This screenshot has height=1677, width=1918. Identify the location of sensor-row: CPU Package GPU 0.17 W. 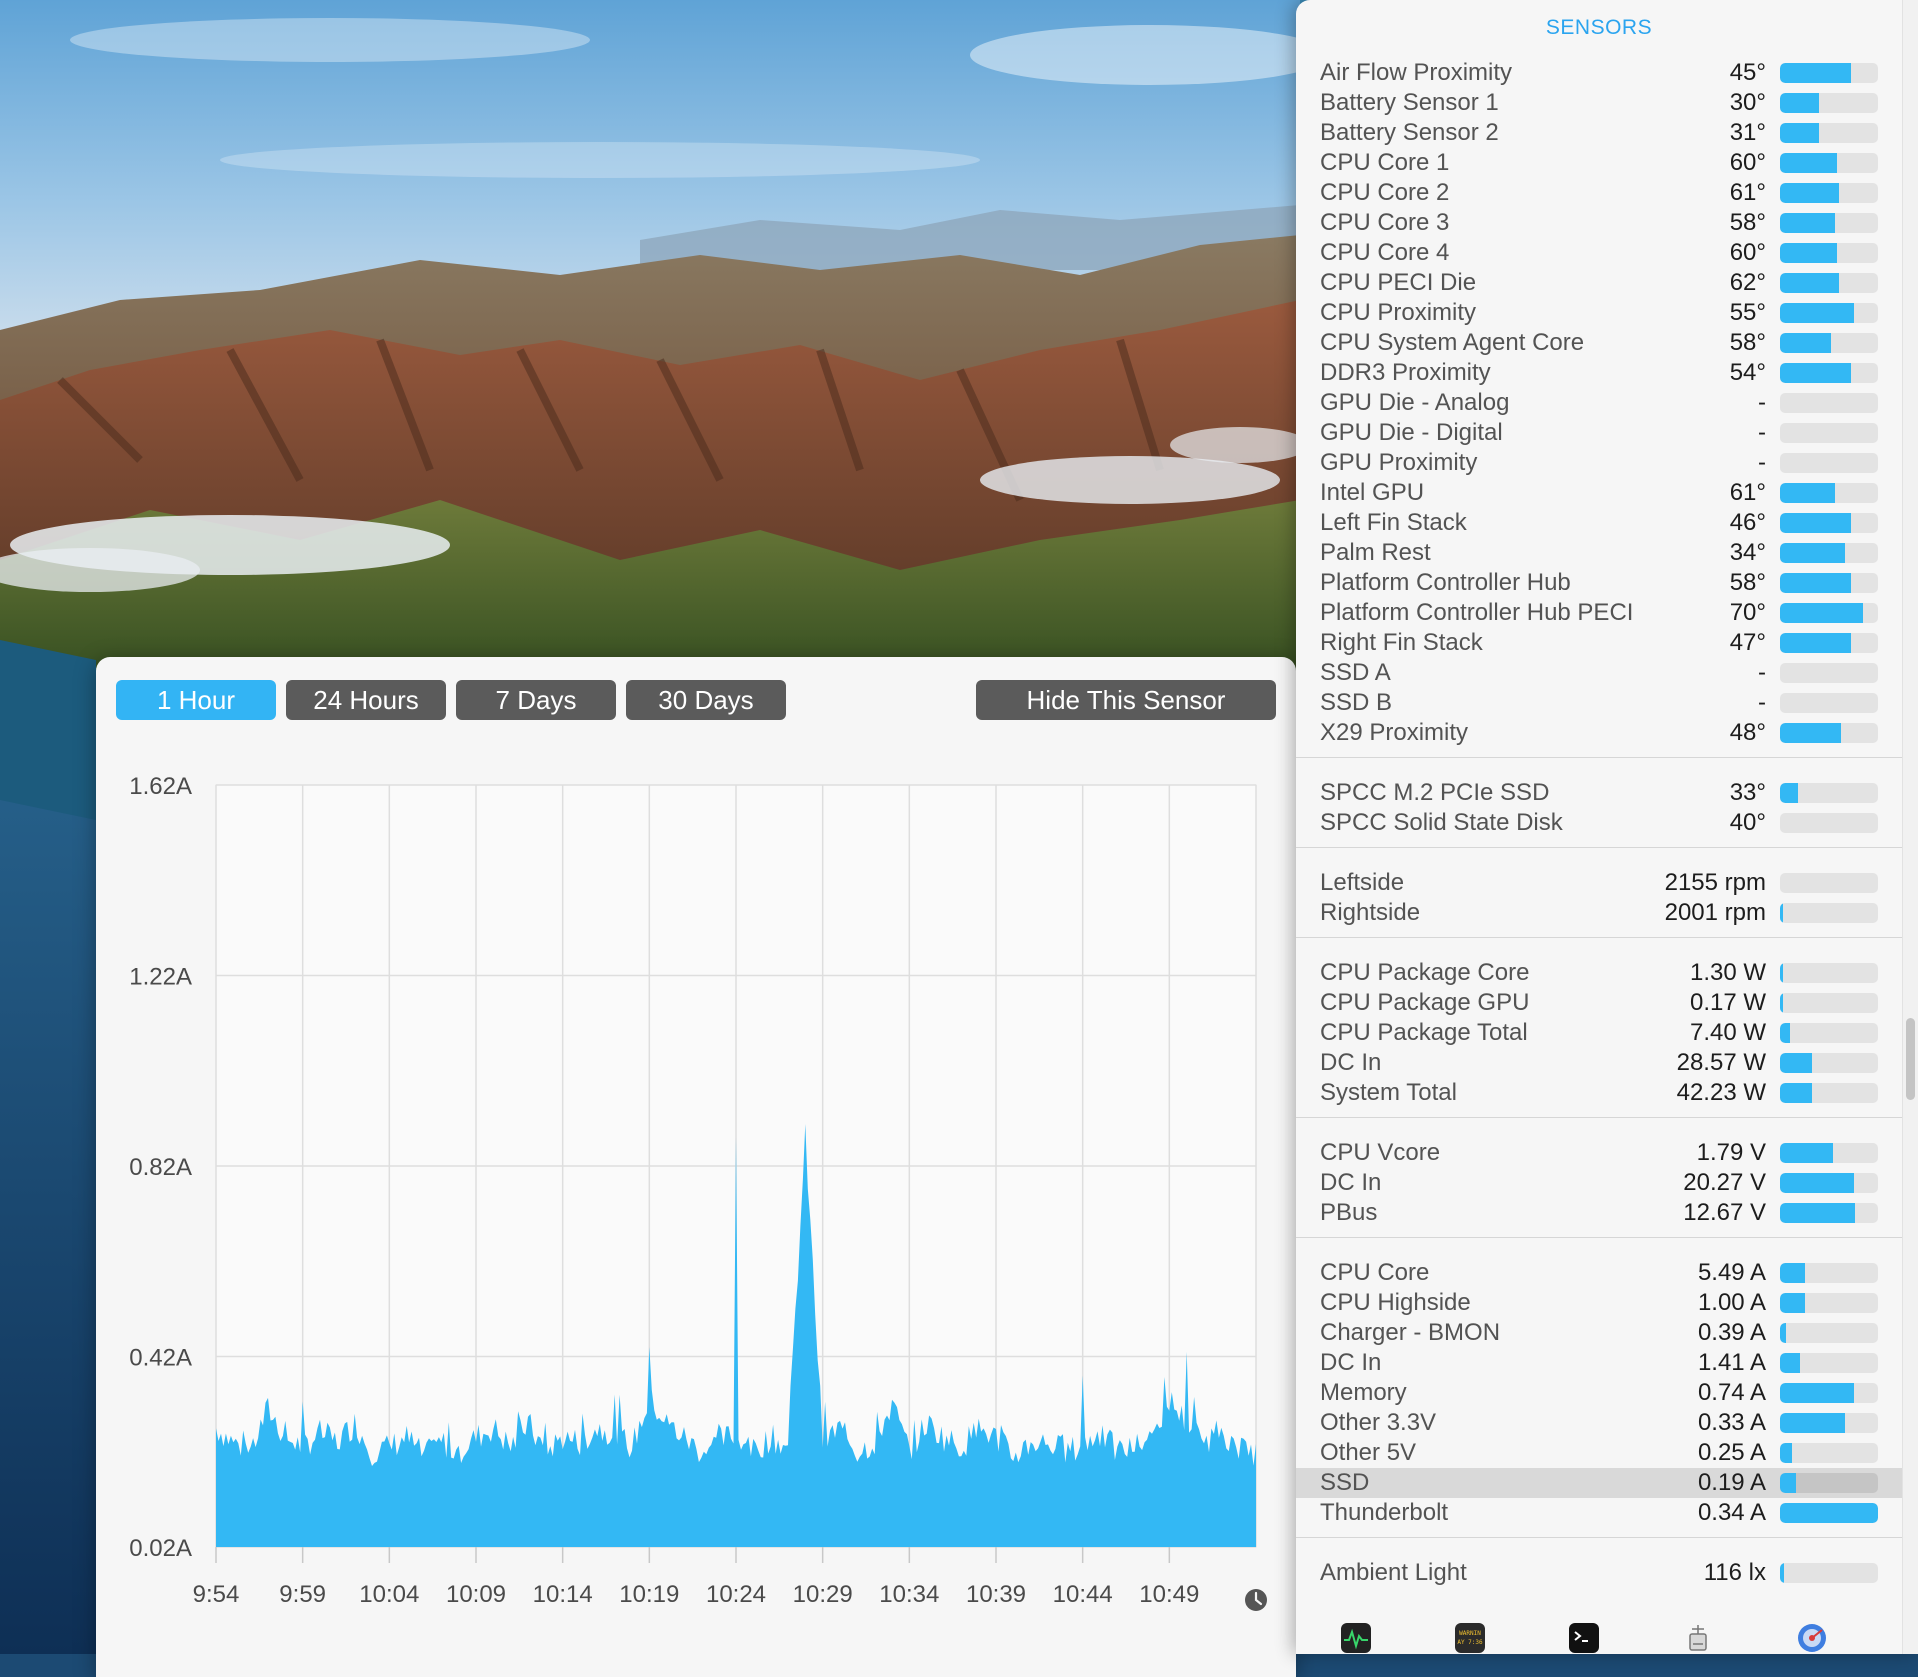
(1599, 1003).